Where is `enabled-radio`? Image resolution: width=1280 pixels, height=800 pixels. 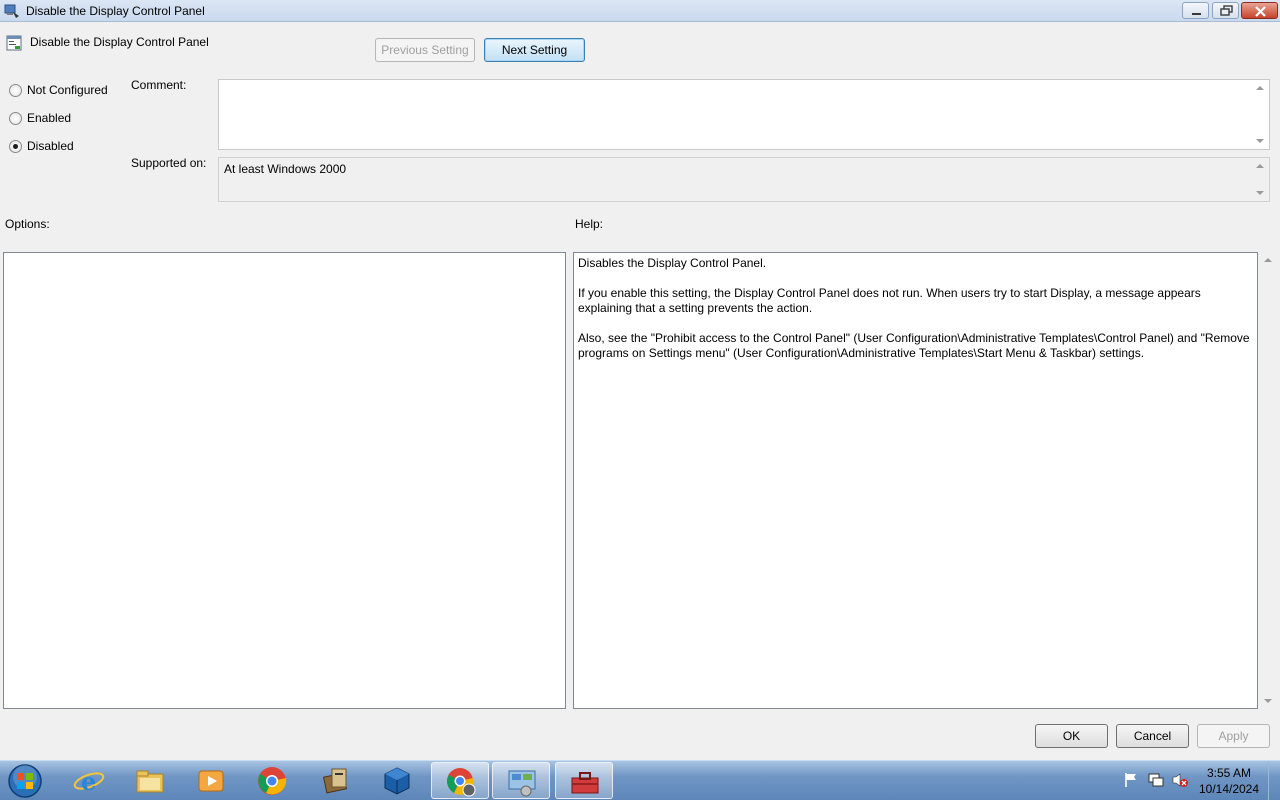 enabled-radio is located at coordinates (15, 118).